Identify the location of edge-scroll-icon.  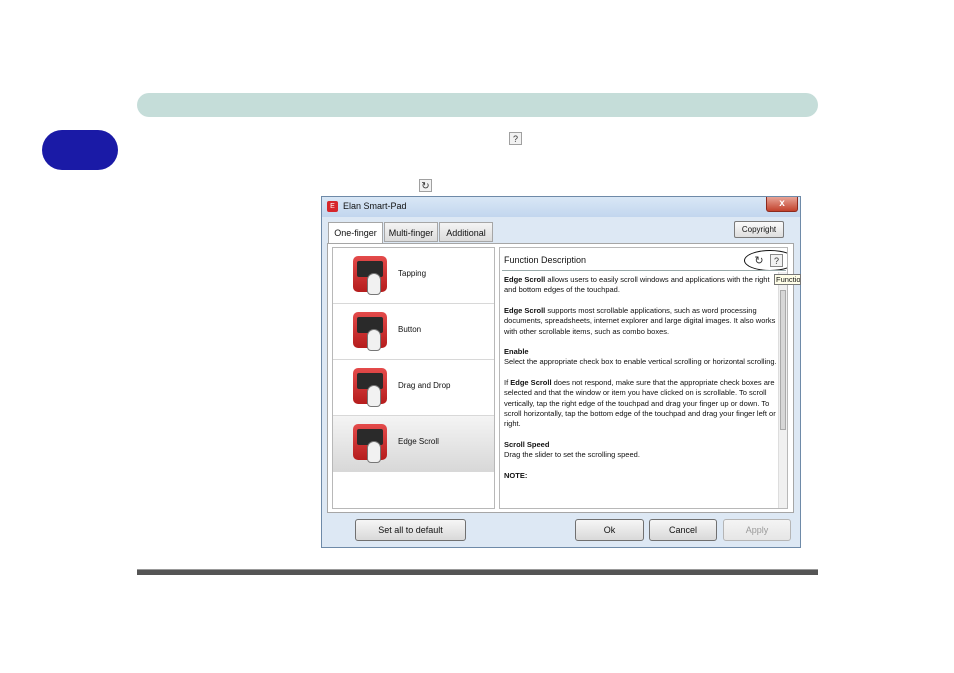
(370, 443).